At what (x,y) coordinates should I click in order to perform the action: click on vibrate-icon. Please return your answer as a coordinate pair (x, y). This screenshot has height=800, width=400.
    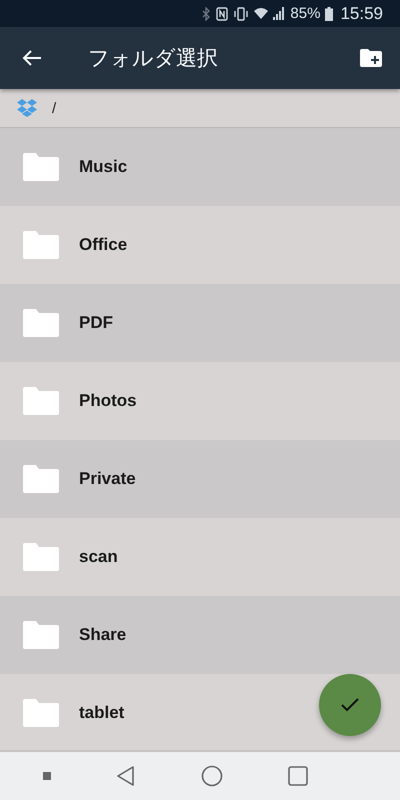
    Looking at the image, I should click on (241, 13).